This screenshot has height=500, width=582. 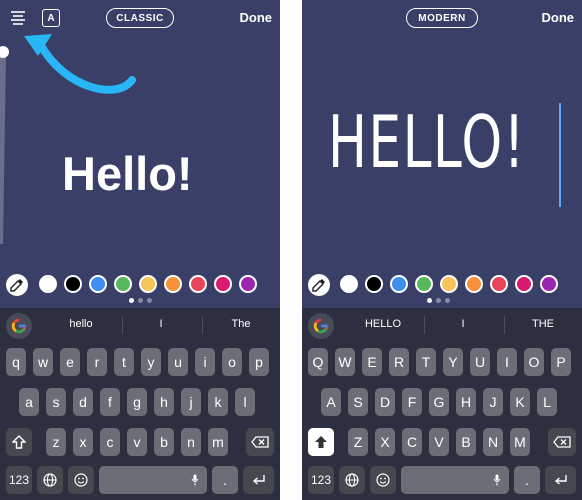 I want to click on key: F, so click(x=412, y=402).